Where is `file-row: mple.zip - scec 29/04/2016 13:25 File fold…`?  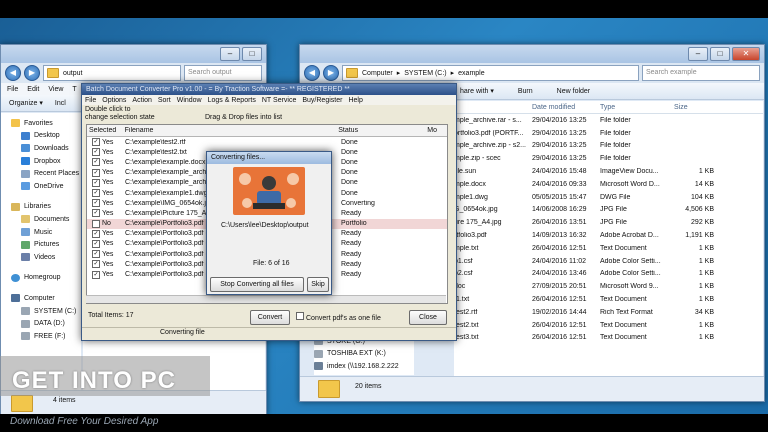 file-row: mple.zip - scec 29/04/2016 13:25 File fold… is located at coordinates (608, 158).